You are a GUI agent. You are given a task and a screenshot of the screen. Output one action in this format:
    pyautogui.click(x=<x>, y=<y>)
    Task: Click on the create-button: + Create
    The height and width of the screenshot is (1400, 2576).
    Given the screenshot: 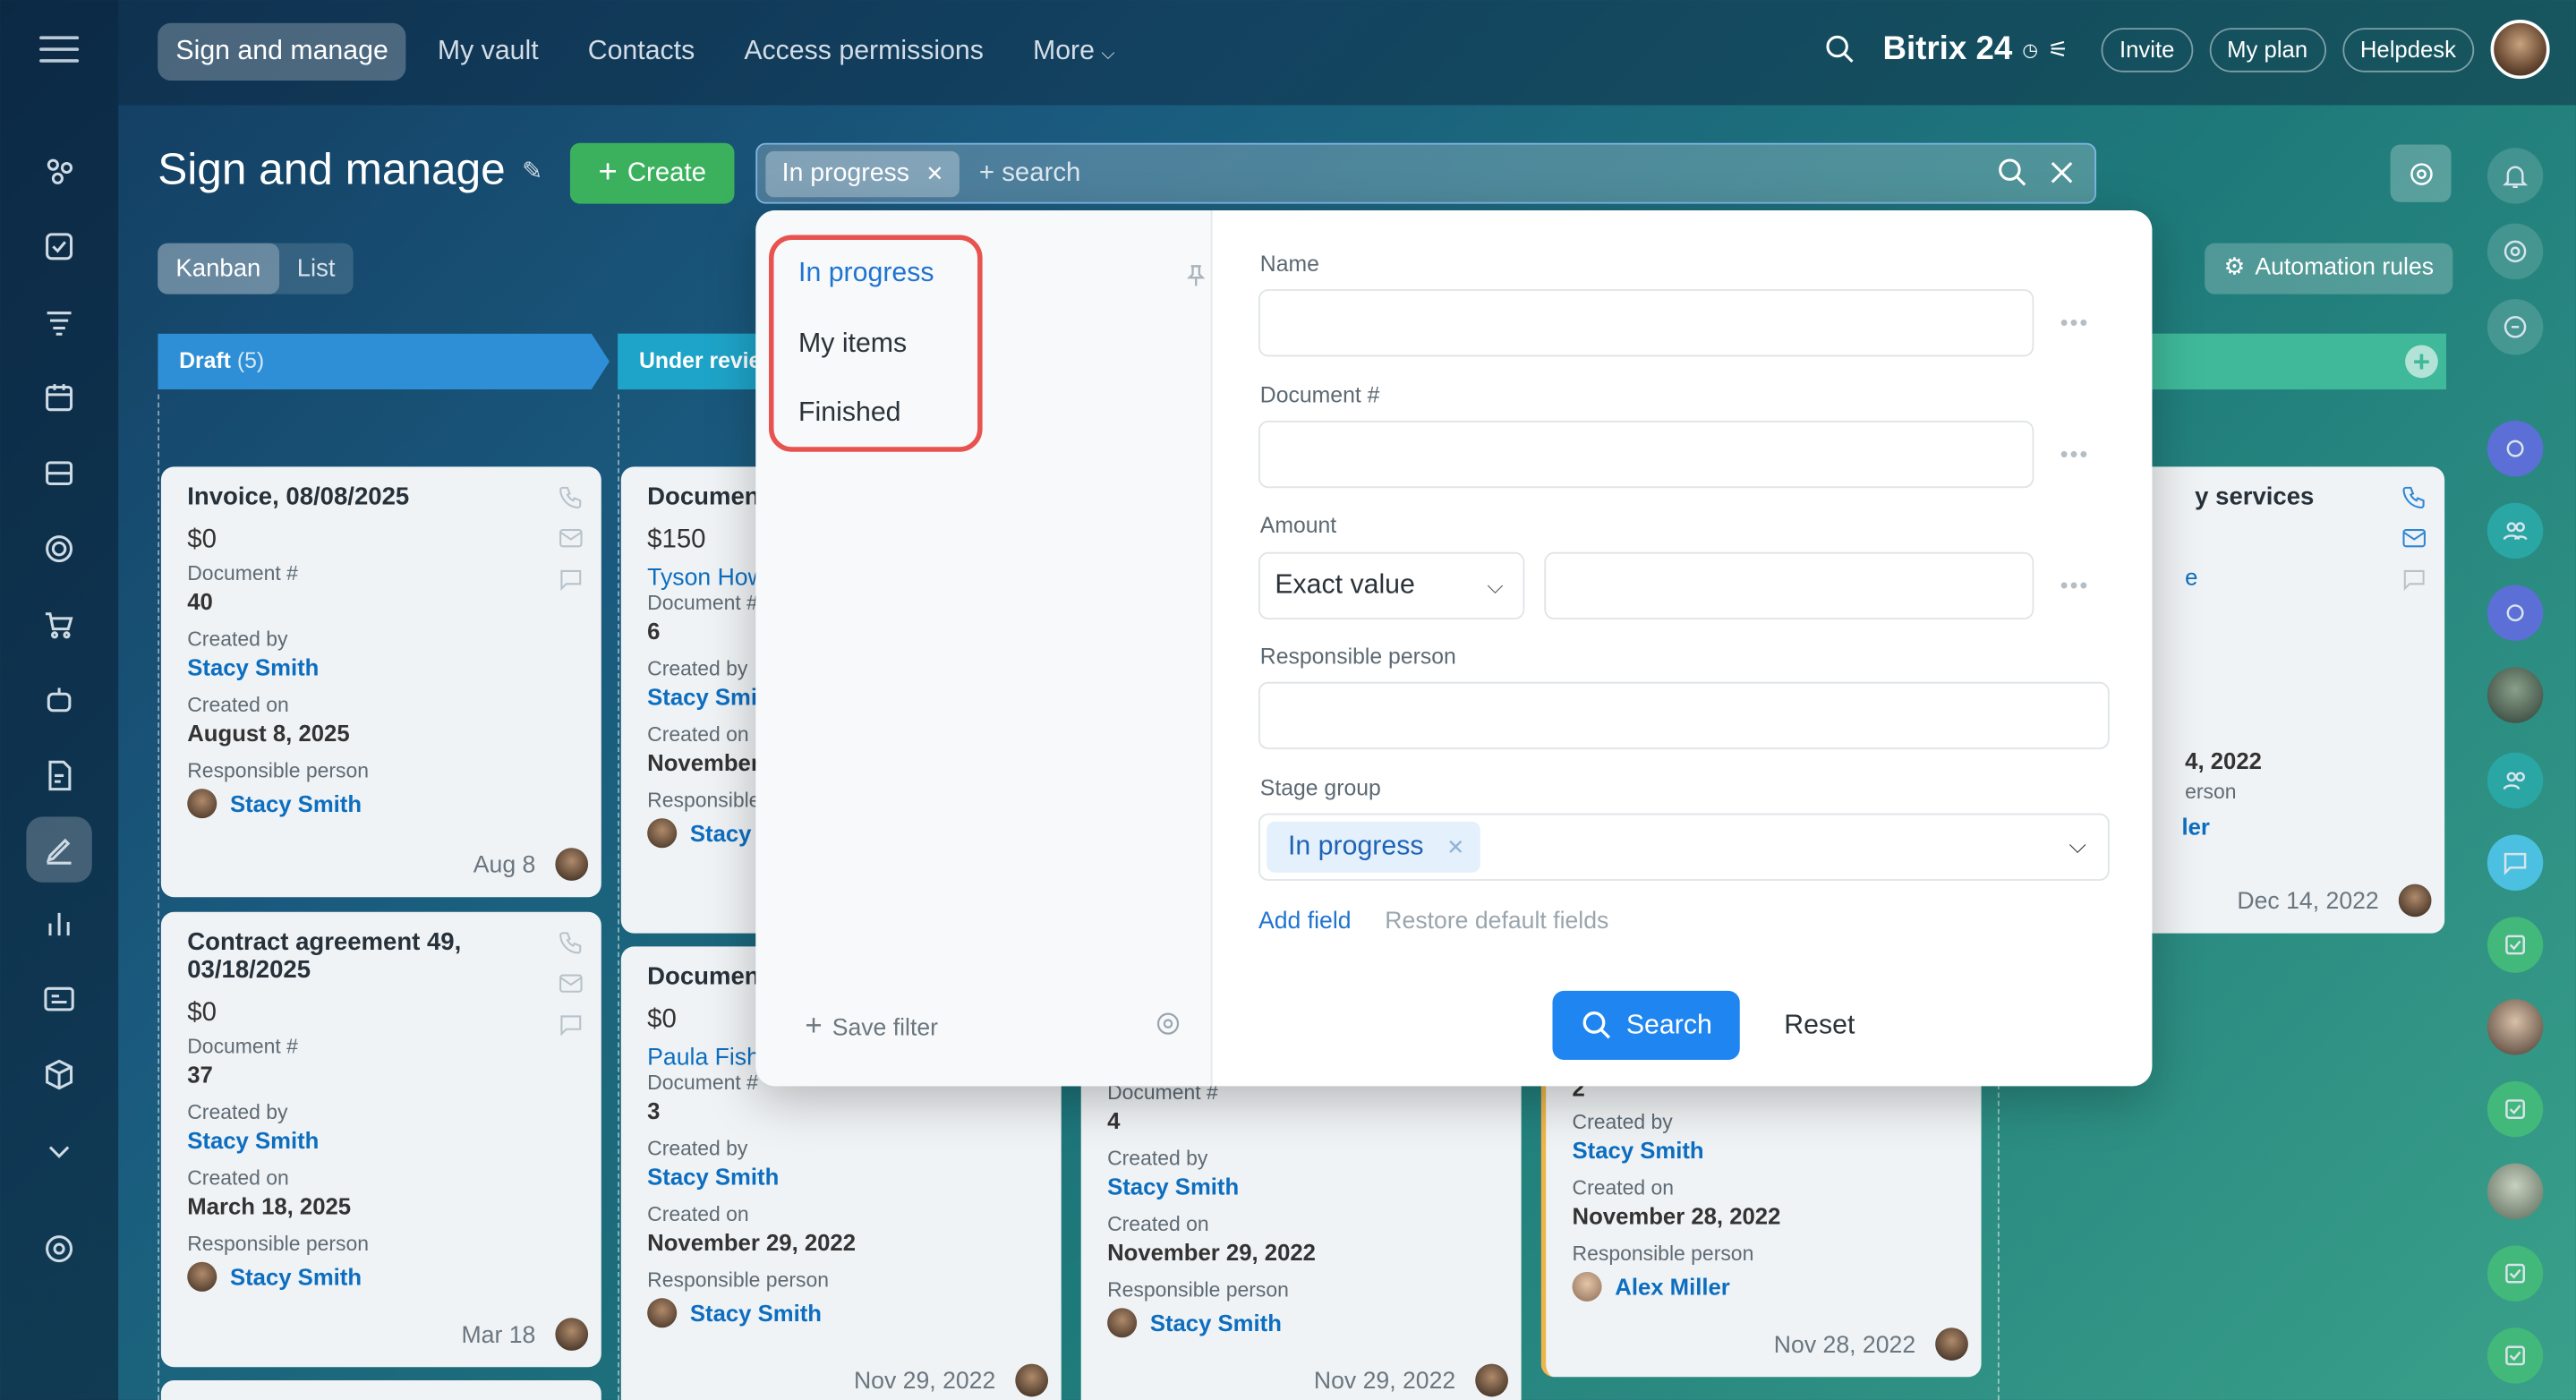 What is the action you would take?
    pyautogui.click(x=652, y=173)
    